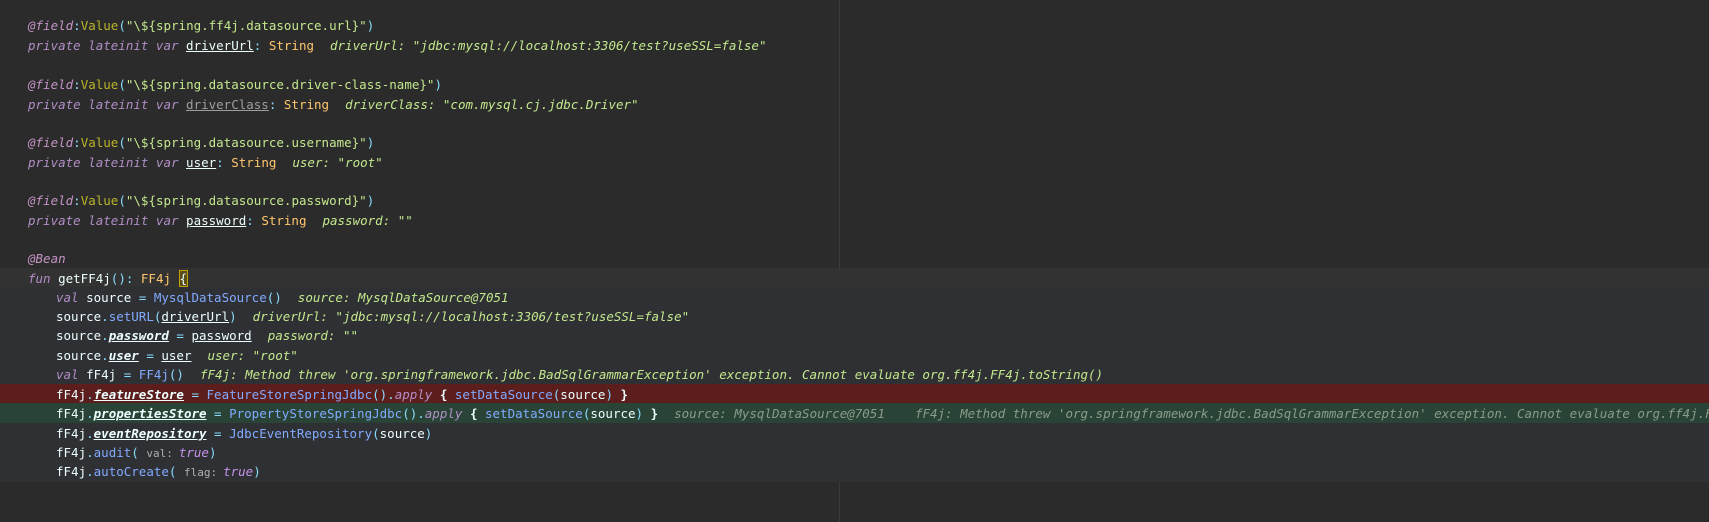  Describe the element at coordinates (854, 355) in the screenshot. I see `code-line: source.user = user user: "root"` at that location.